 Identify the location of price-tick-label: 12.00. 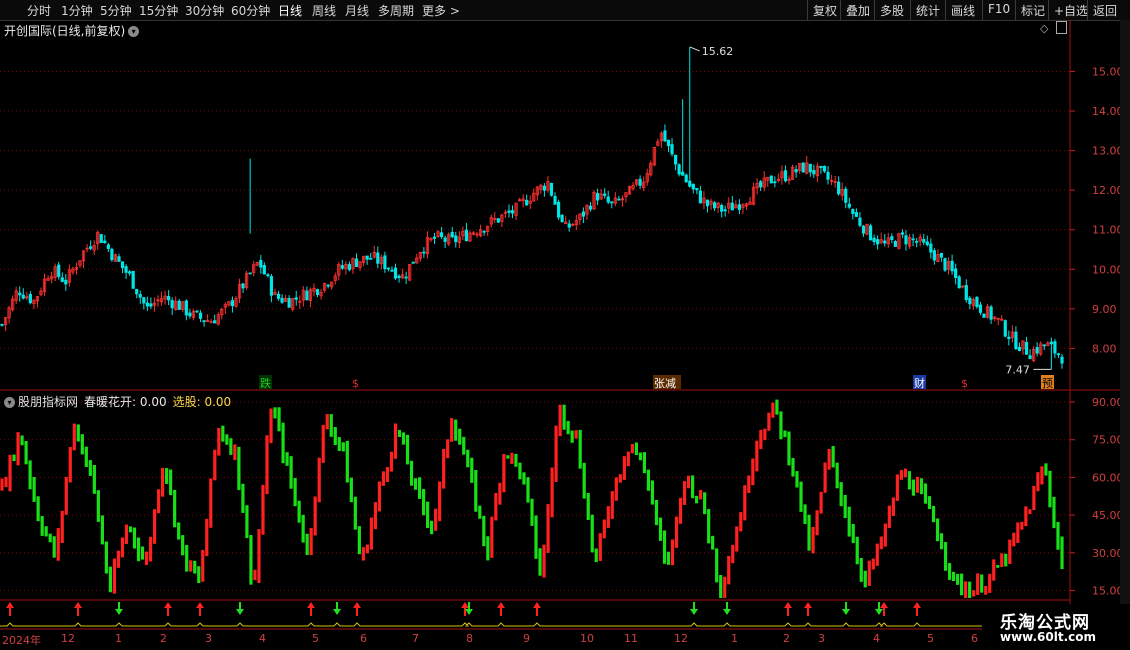
(1106, 190).